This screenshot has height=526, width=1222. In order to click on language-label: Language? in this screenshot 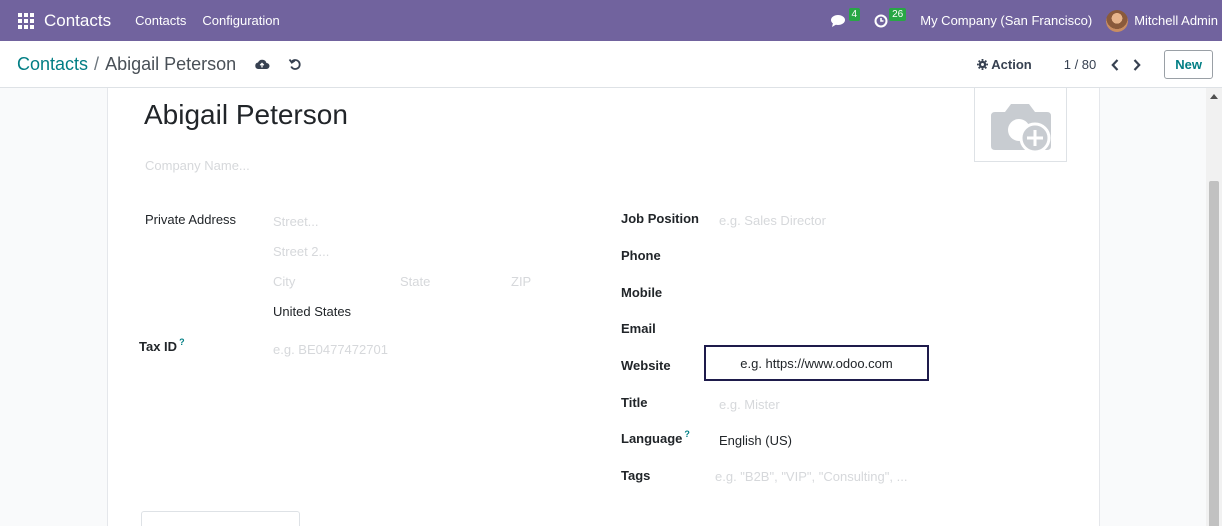, I will do `click(655, 437)`.